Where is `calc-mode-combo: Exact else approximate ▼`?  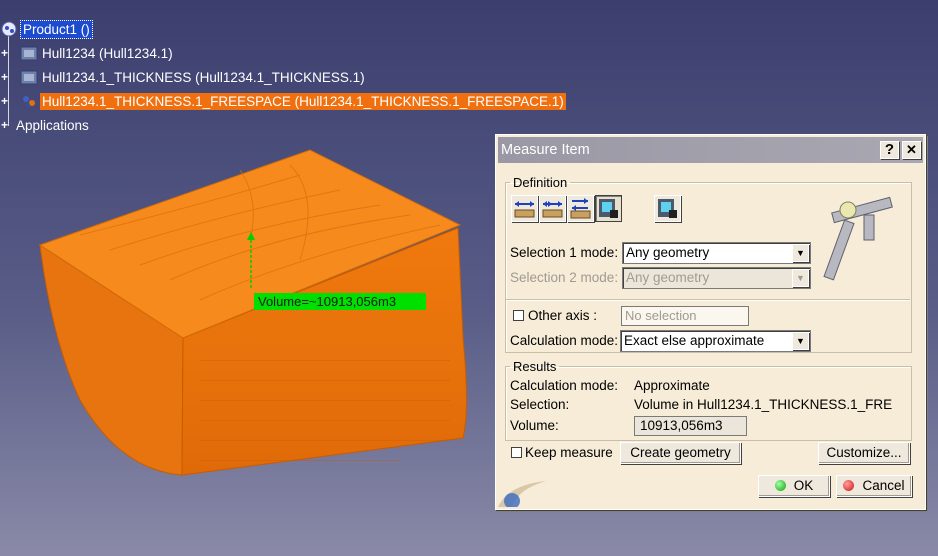
calc-mode-combo: Exact else approximate ▼ is located at coordinates (715, 341).